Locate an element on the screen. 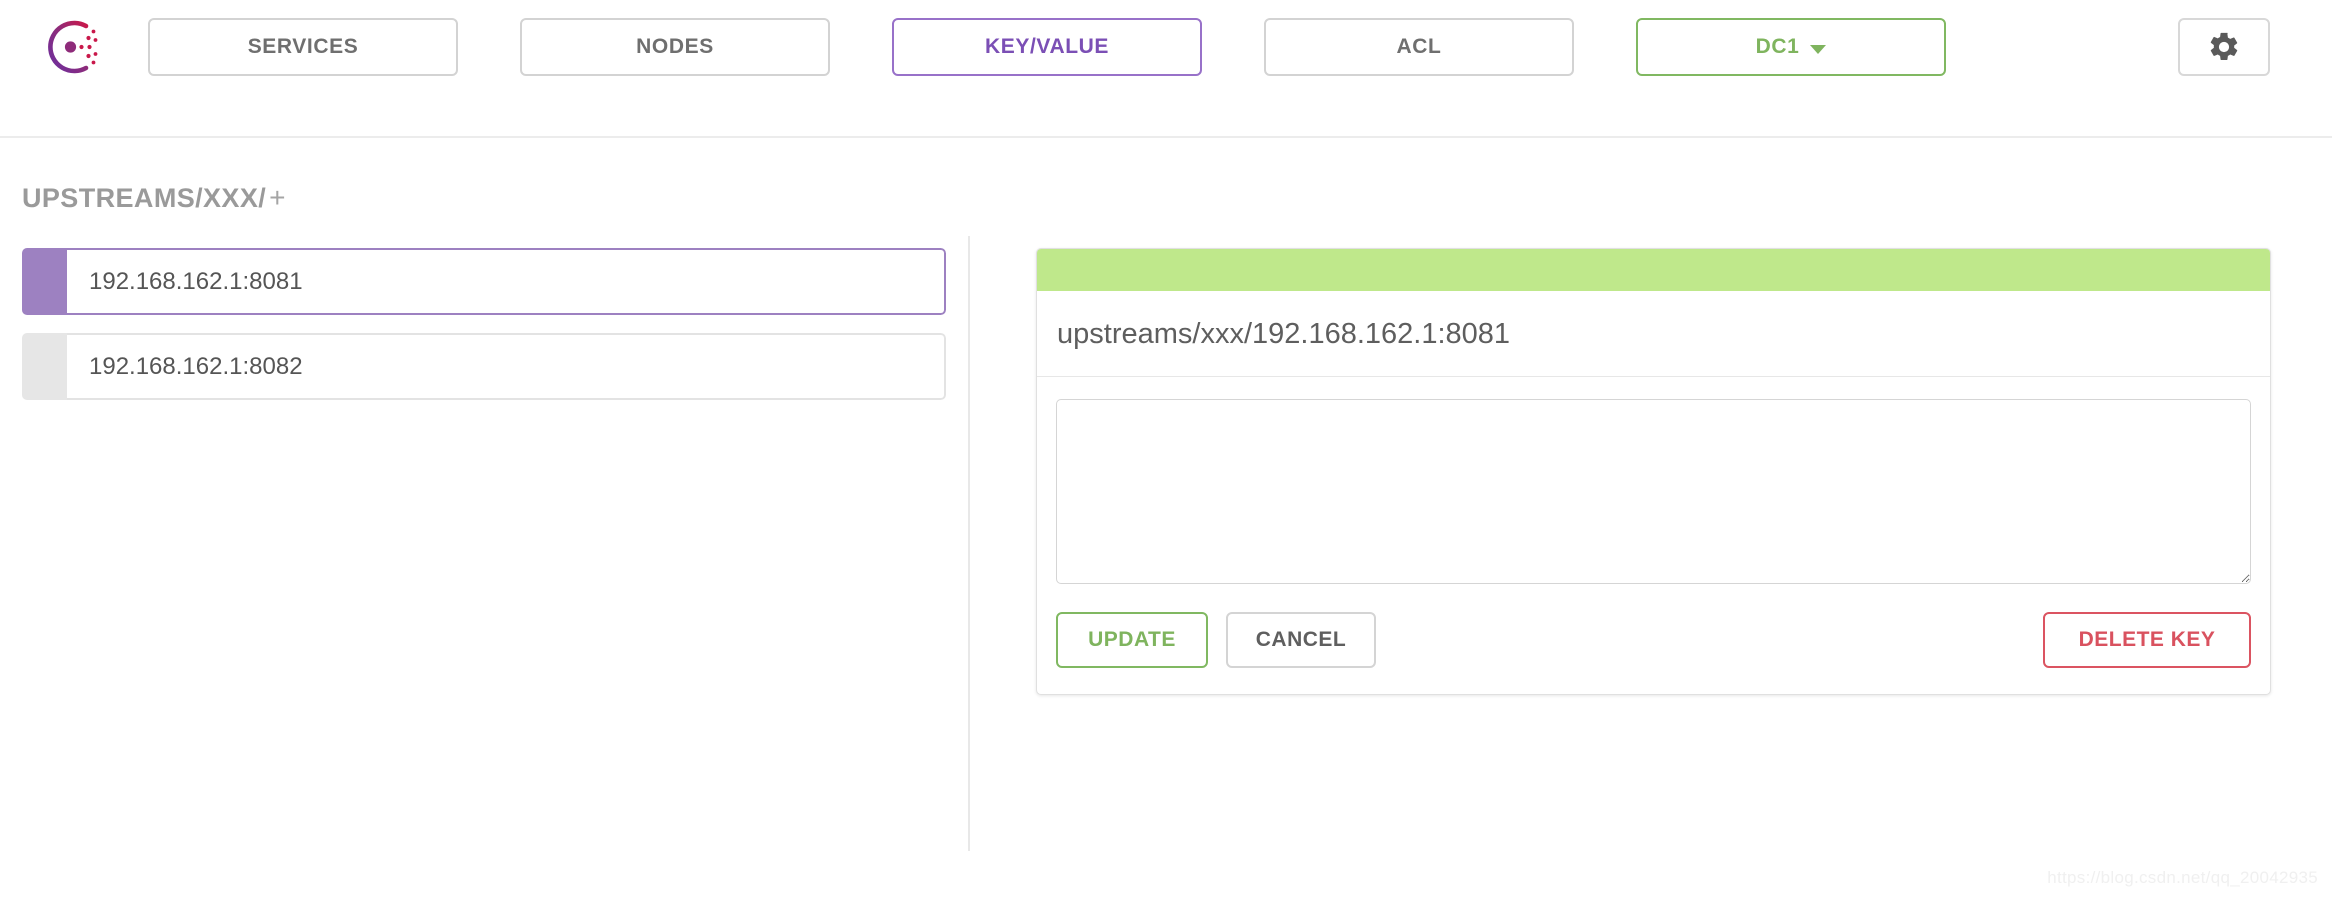 The width and height of the screenshot is (2332, 900). kv-action-bar: UPDATE CANCEL DELETE KEY is located at coordinates (1653, 639).